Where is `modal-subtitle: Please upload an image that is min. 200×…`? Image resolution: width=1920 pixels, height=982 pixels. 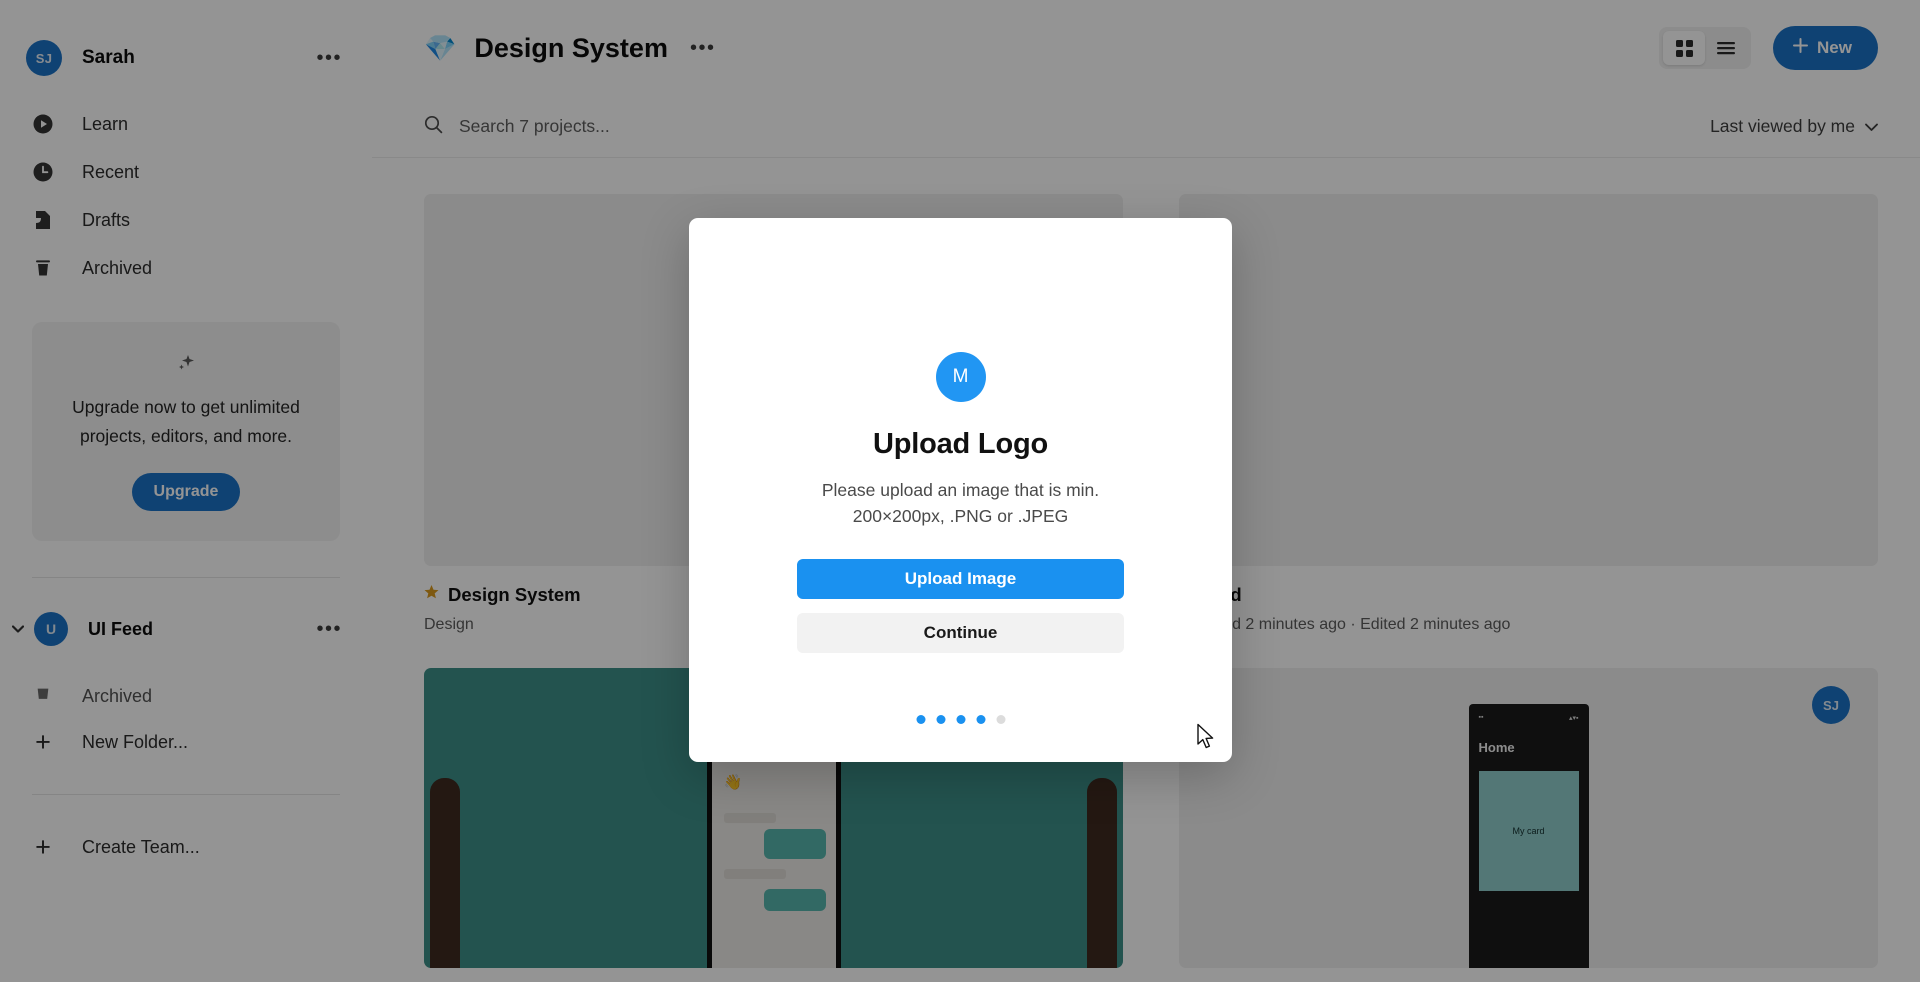
modal-subtitle: Please upload an image that is min. 200×… is located at coordinates (960, 503).